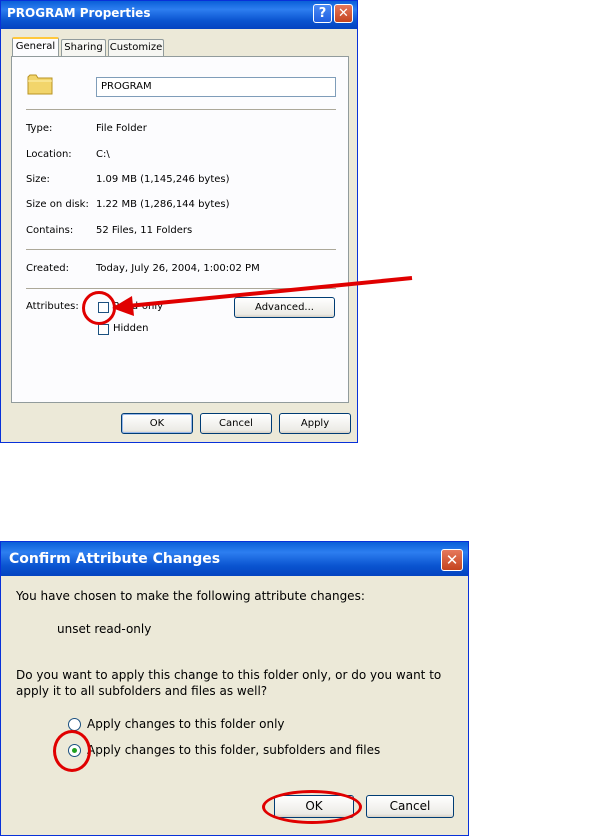 This screenshot has height=839, width=595. Describe the element at coordinates (72, 751) in the screenshot. I see `annotation-ring-radio` at that location.